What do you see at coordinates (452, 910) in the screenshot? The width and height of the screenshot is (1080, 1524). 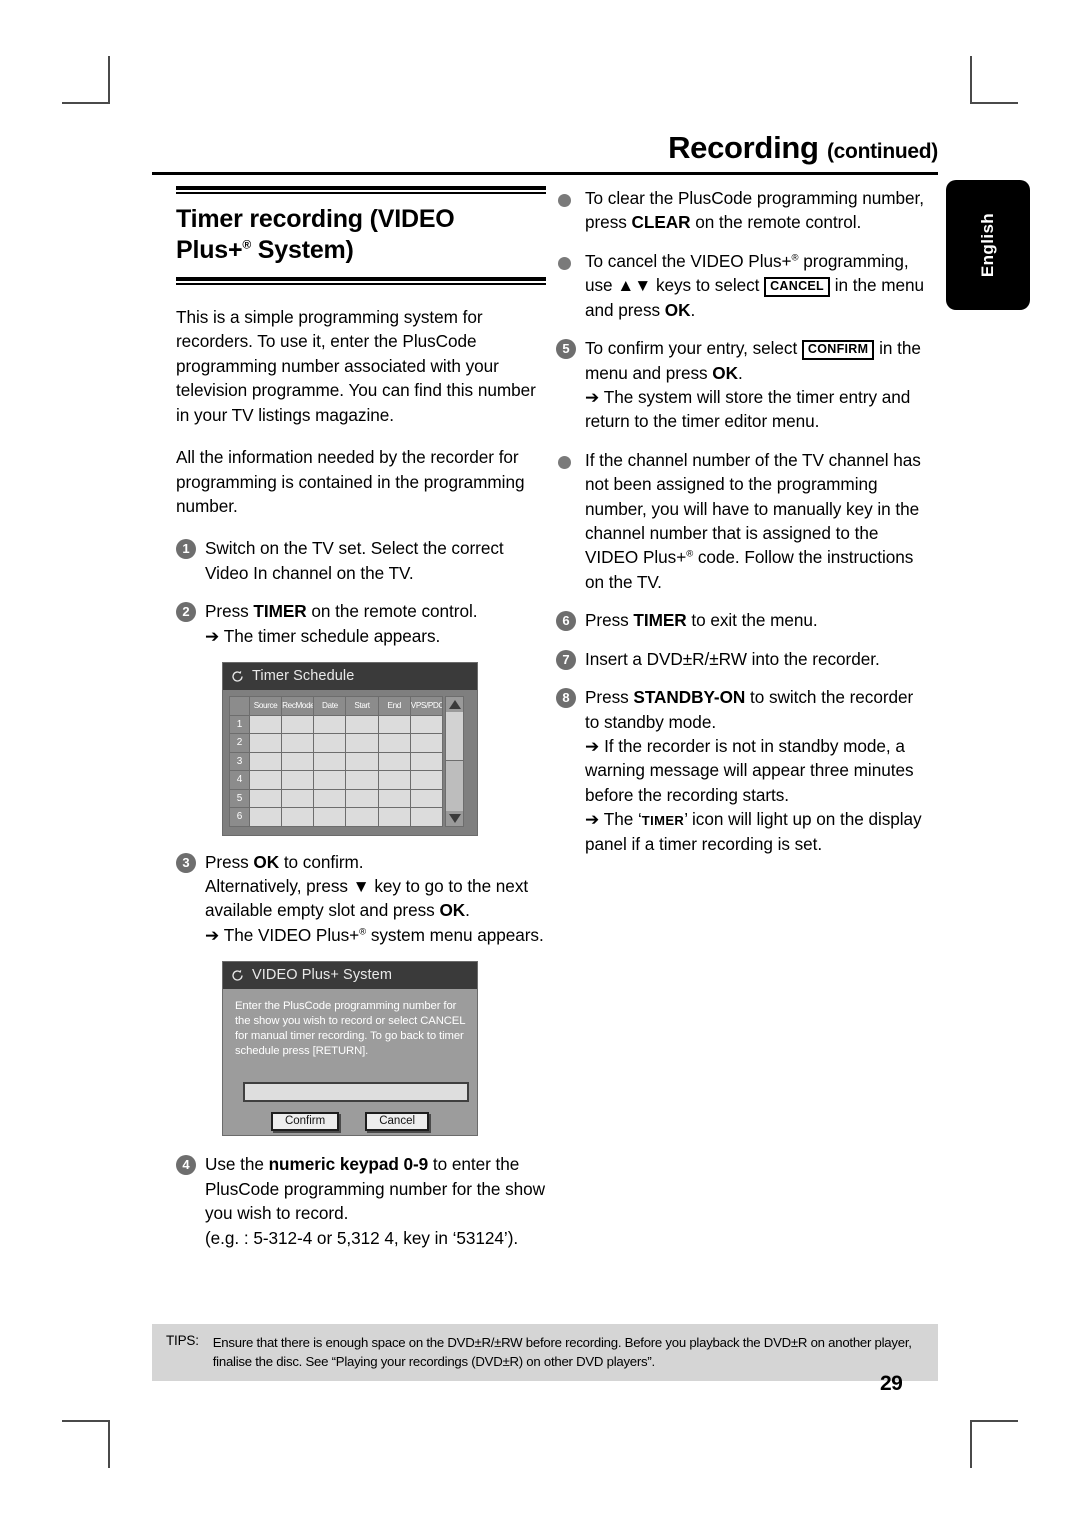 I see `step-3-line2-bold: OK` at bounding box center [452, 910].